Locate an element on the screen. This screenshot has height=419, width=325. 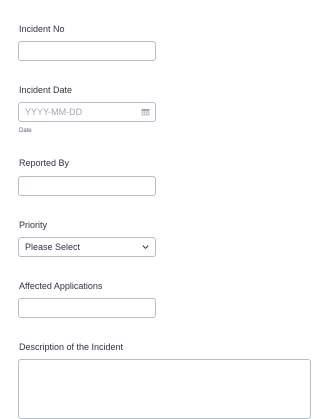
affected-applications-input is located at coordinates (87, 308).